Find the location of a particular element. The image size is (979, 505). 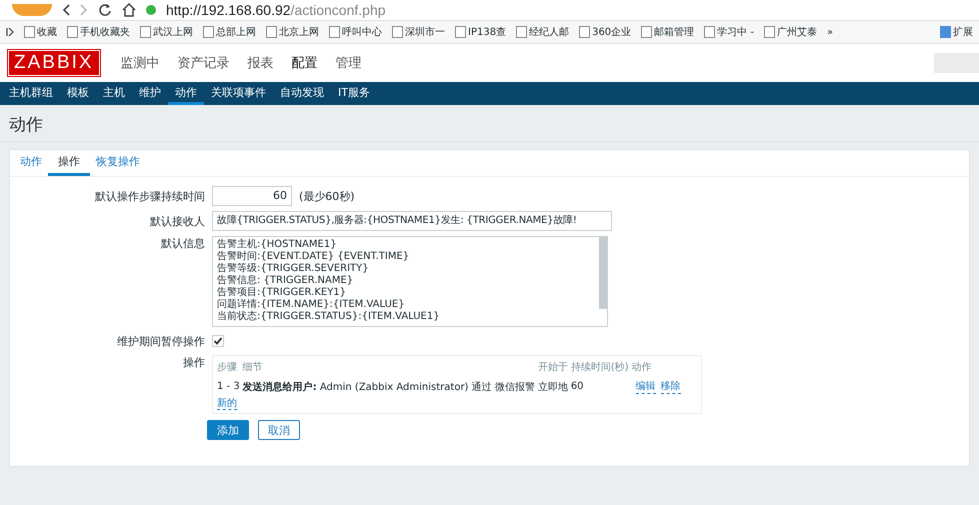

browser-logo-icon is located at coordinates (32, 10).